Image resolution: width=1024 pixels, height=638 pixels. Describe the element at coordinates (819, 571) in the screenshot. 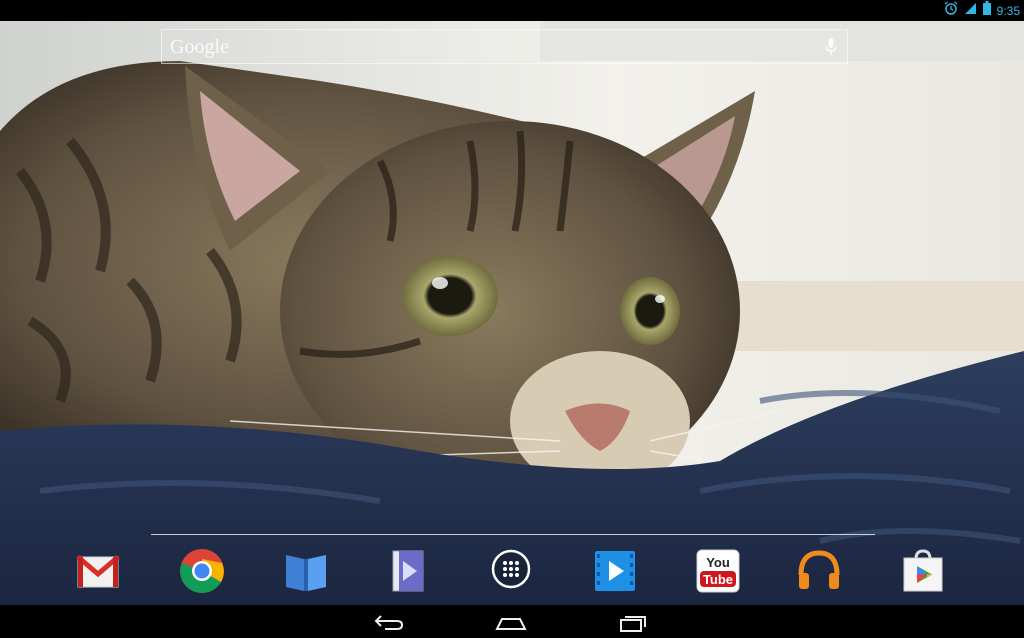

I see `headphones-icon` at that location.